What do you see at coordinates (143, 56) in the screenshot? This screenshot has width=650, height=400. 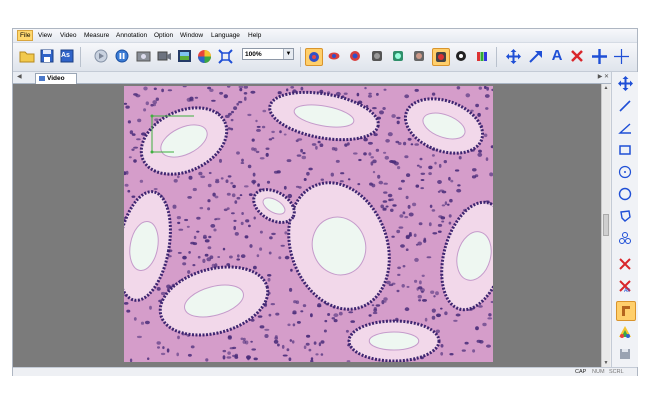 I see `capture-icon` at bounding box center [143, 56].